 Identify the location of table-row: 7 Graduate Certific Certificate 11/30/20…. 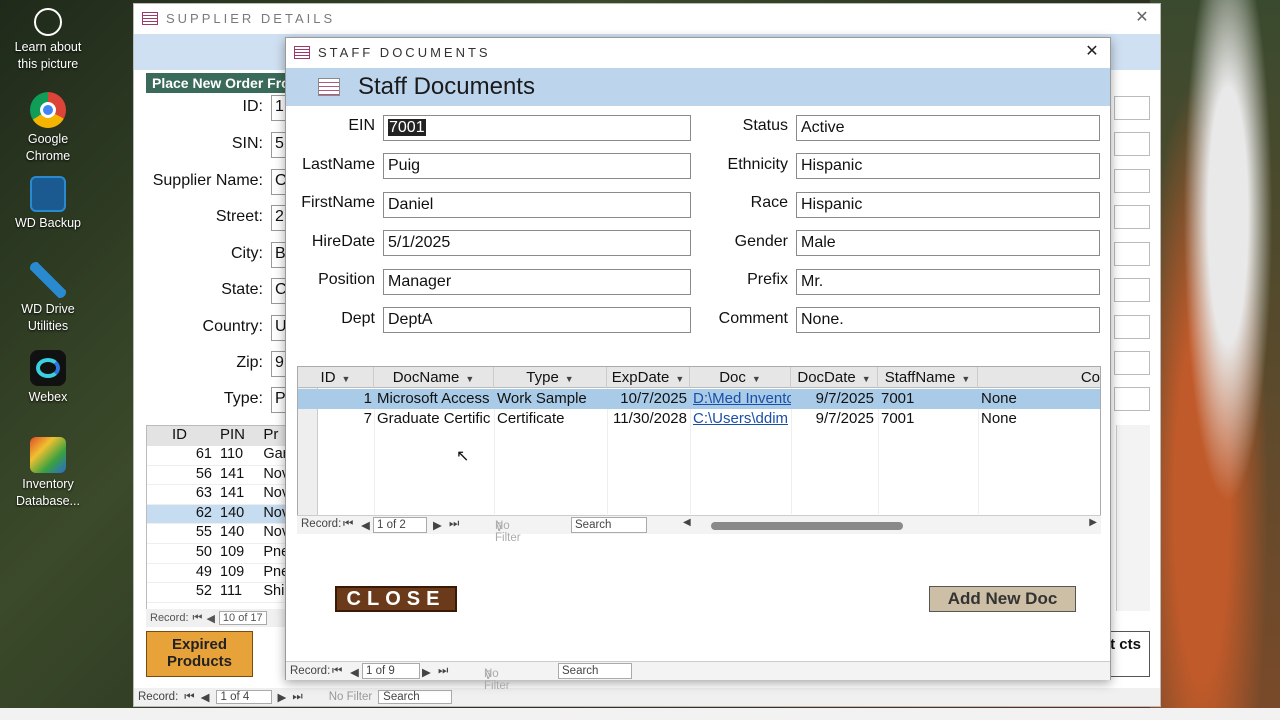
(699, 419).